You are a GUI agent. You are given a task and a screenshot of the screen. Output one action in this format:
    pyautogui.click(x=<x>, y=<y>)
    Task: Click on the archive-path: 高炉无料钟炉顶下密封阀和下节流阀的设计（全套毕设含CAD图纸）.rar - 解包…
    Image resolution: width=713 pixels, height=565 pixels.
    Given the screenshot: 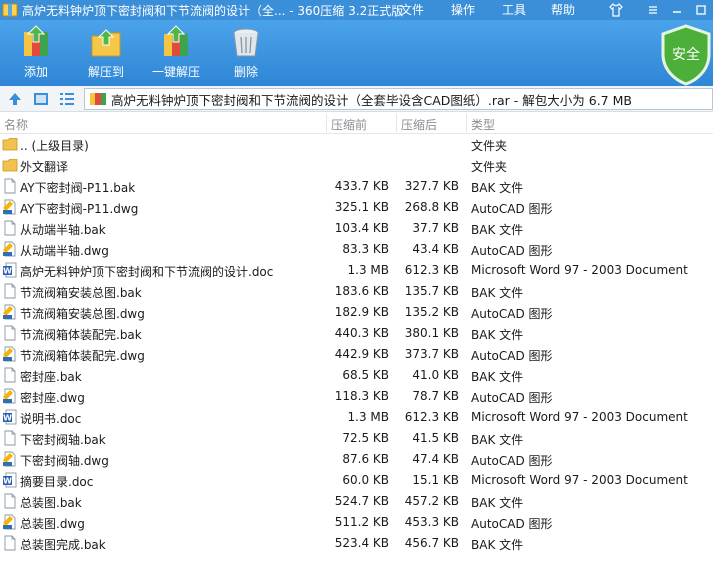 What is the action you would take?
    pyautogui.click(x=371, y=100)
    